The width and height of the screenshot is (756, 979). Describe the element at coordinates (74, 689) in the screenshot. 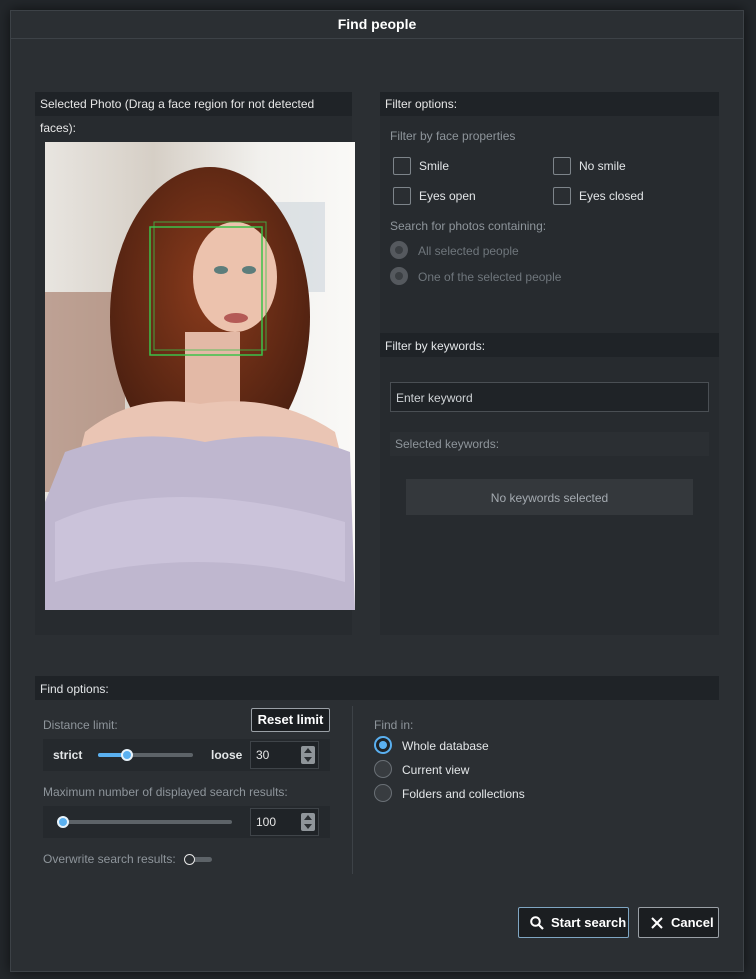

I see `find-options-header-label: Find options:` at that location.